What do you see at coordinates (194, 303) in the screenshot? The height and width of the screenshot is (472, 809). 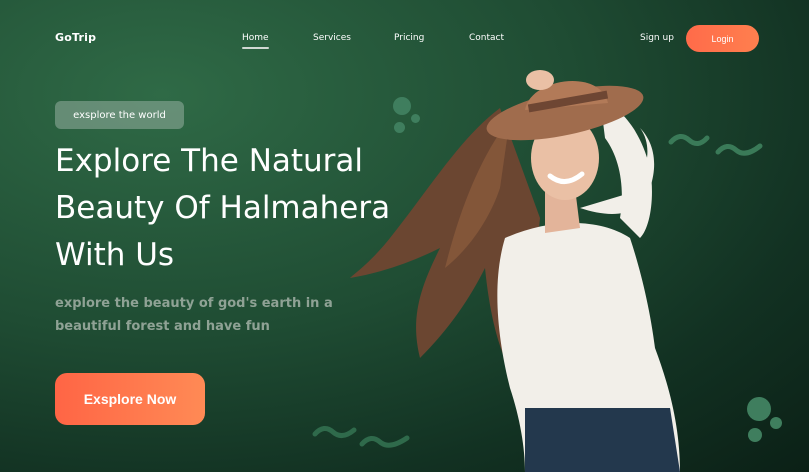 I see `subtitle-line-1: explore the beauty of god's earth in a` at bounding box center [194, 303].